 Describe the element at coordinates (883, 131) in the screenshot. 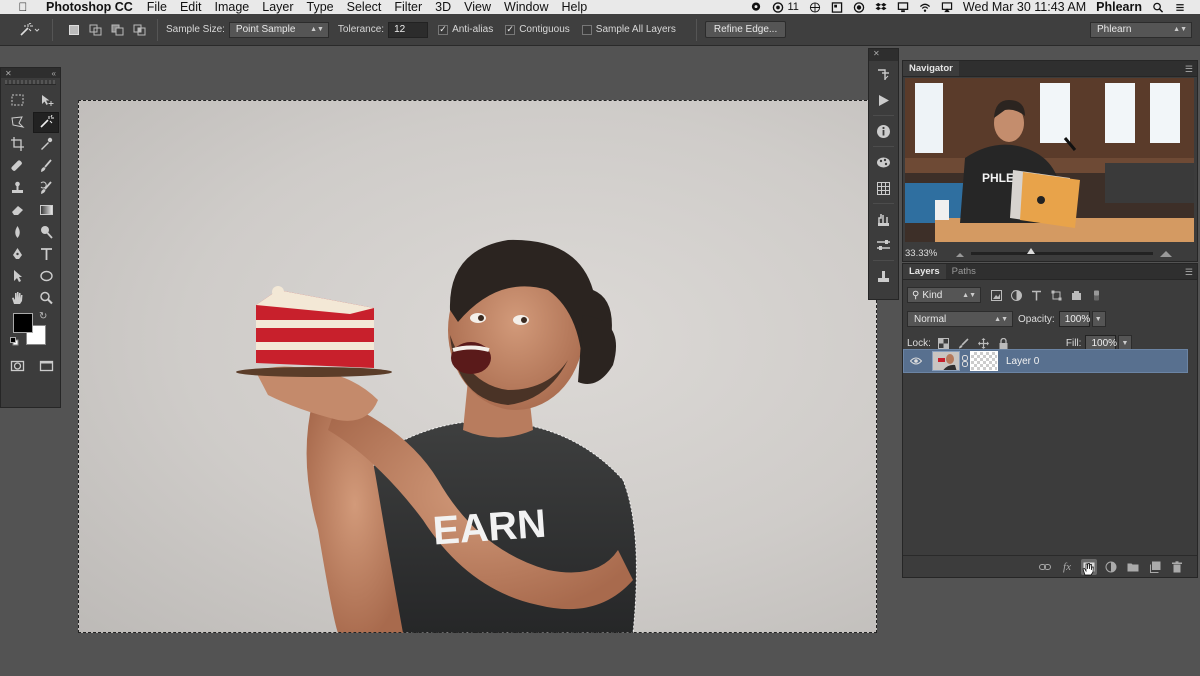

I see `info-panel-icon` at that location.